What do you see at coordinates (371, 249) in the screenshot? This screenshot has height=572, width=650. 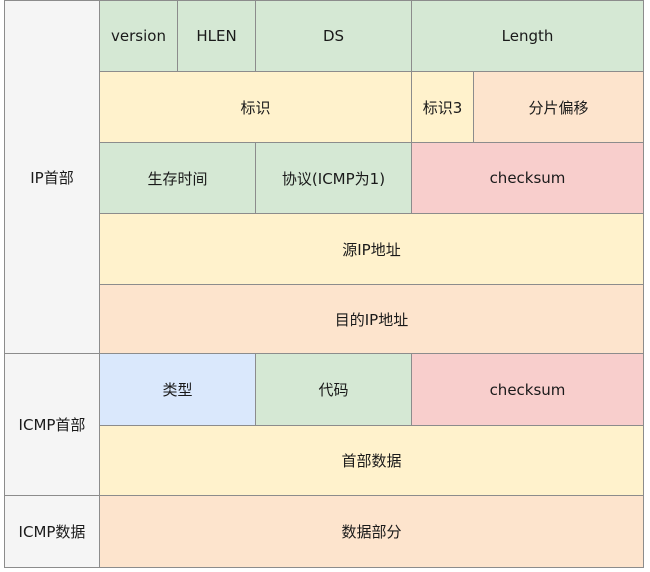 I see `source-ip-field: 源IP地址` at bounding box center [371, 249].